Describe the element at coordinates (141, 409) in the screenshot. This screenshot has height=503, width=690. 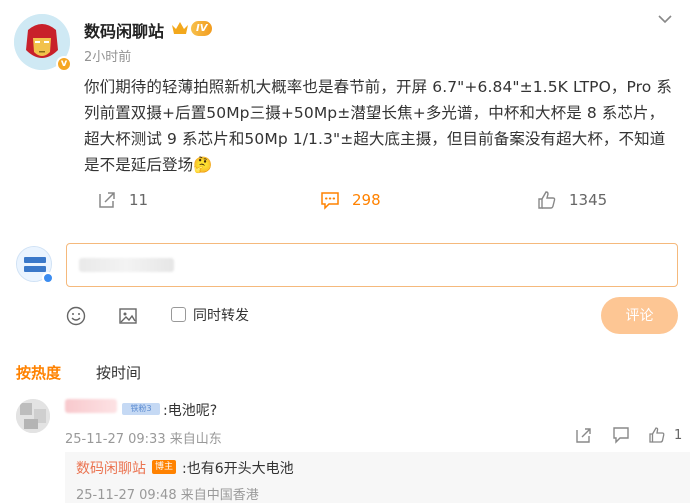
I see `fan-badge: 铁粉3` at that location.